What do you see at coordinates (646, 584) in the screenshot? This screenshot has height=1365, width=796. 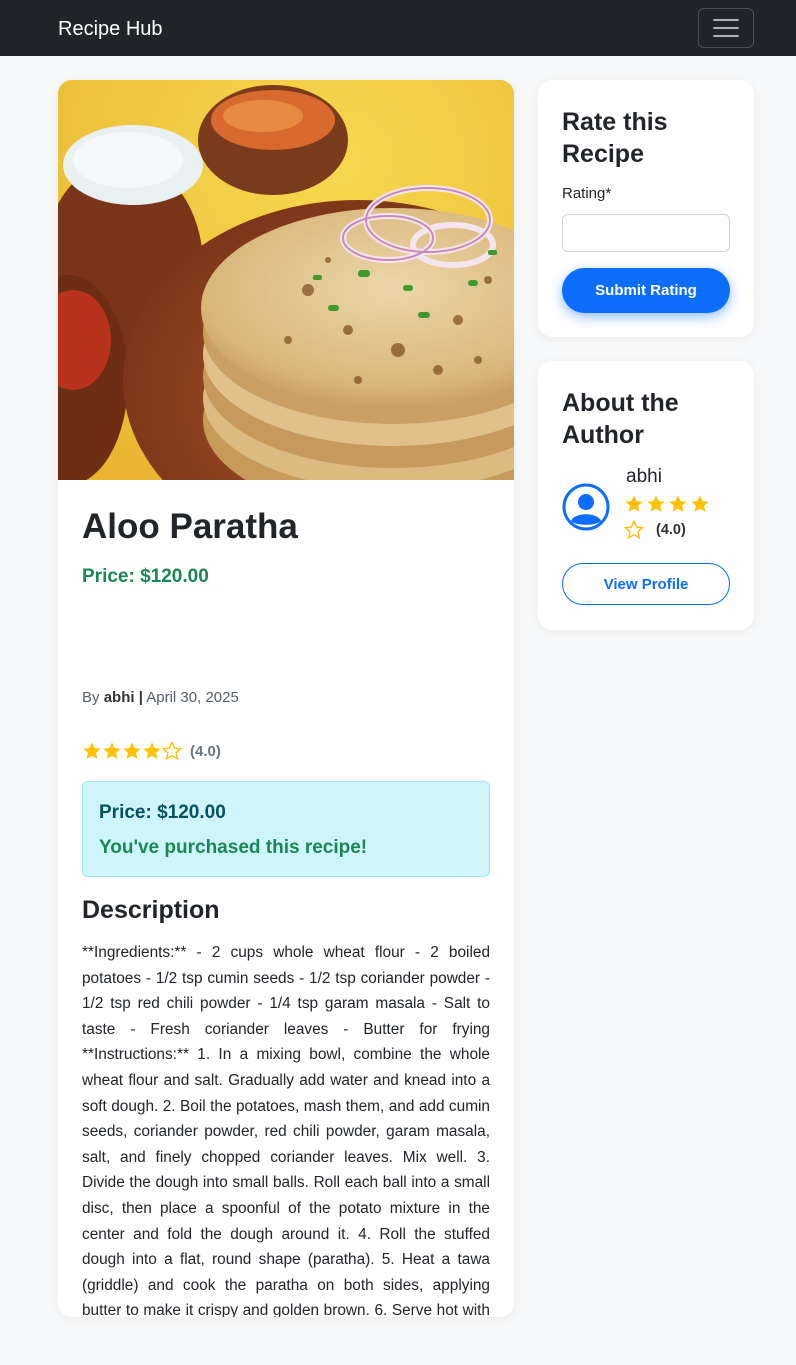 I see `view-profile-button: View Profile` at bounding box center [646, 584].